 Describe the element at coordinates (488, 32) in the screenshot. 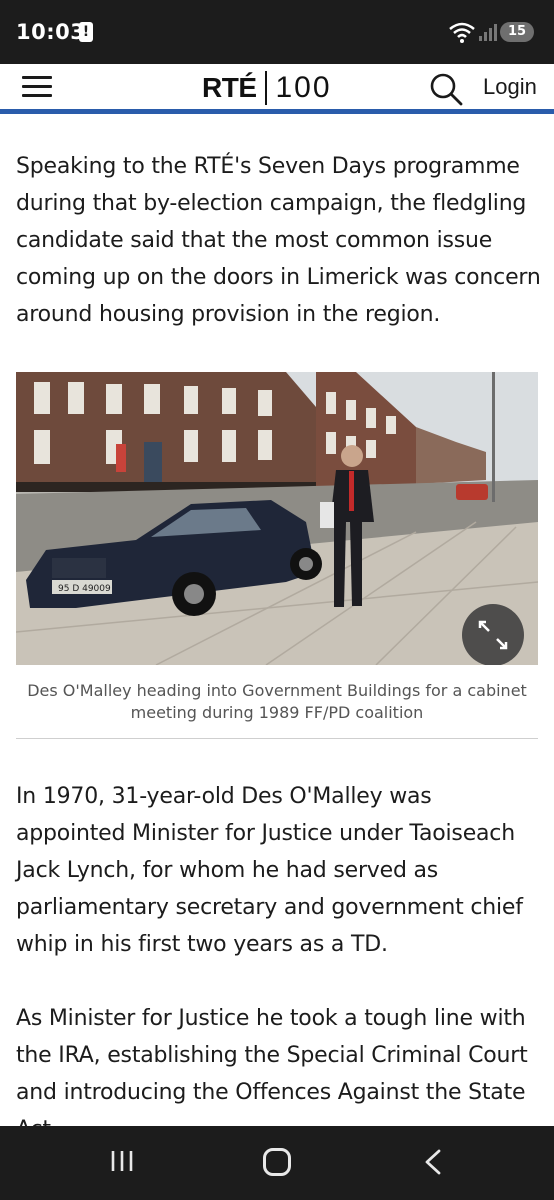

I see `signal-icon` at that location.